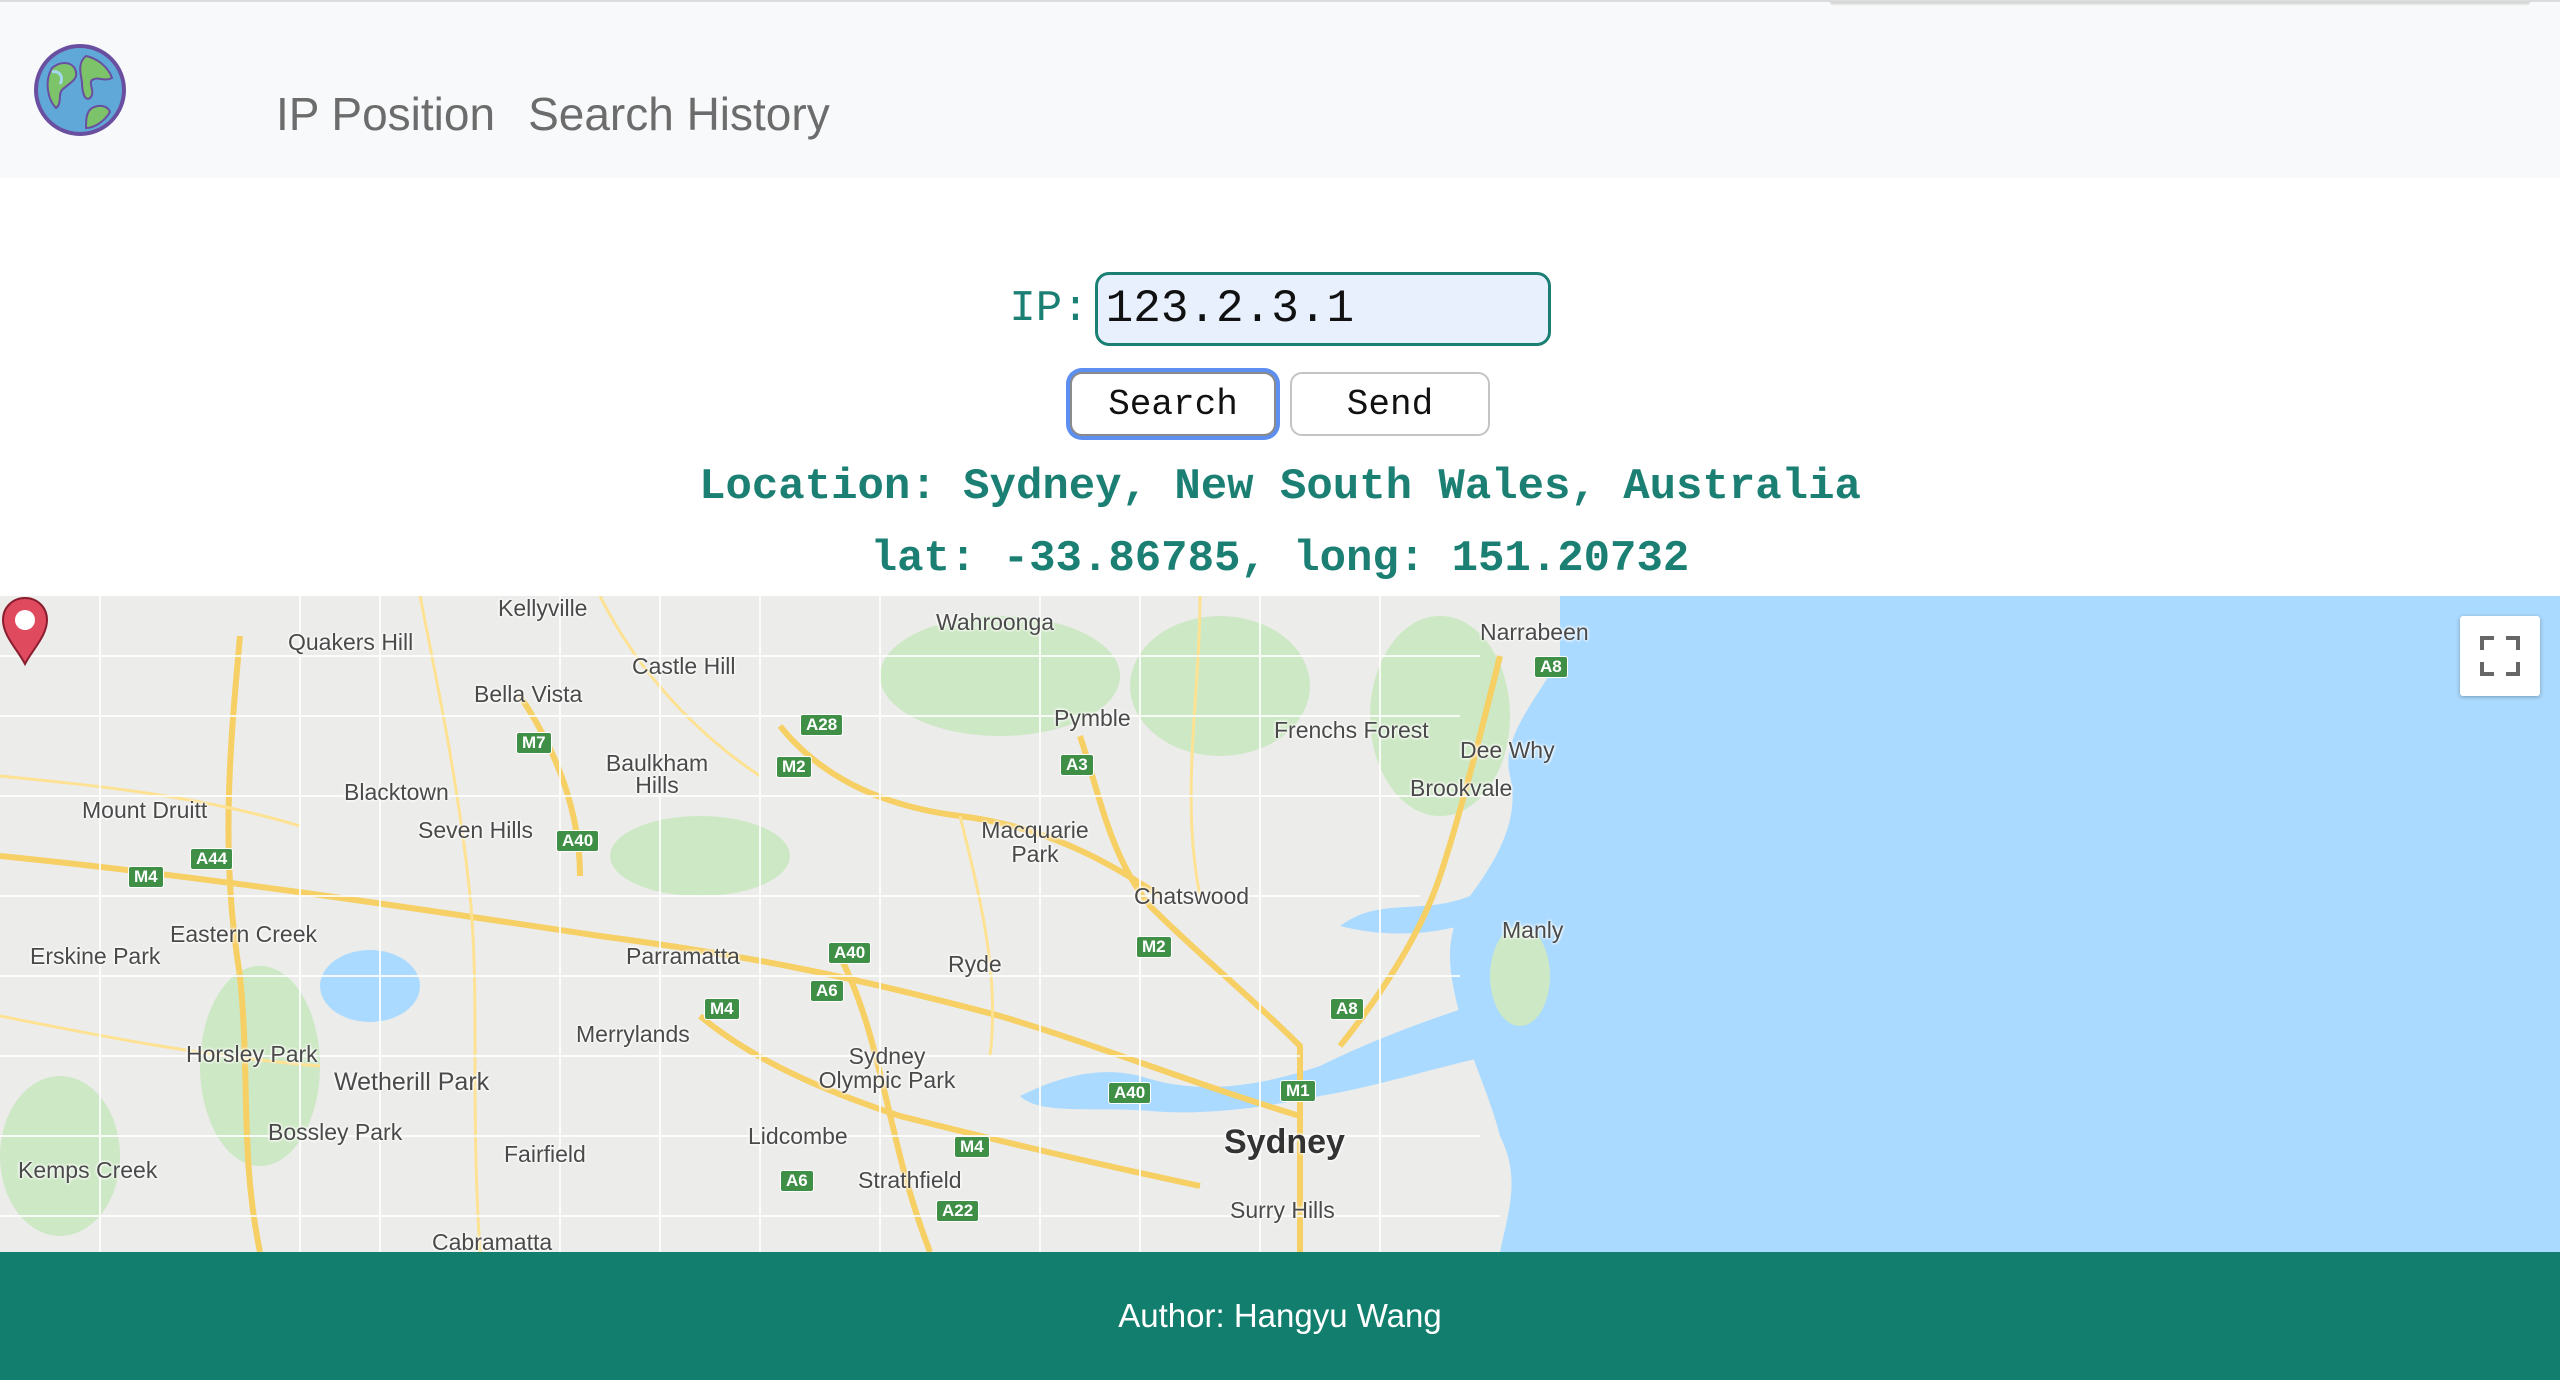 The width and height of the screenshot is (2560, 1380). Describe the element at coordinates (543, 608) in the screenshot. I see `place-label: Kellyville` at that location.